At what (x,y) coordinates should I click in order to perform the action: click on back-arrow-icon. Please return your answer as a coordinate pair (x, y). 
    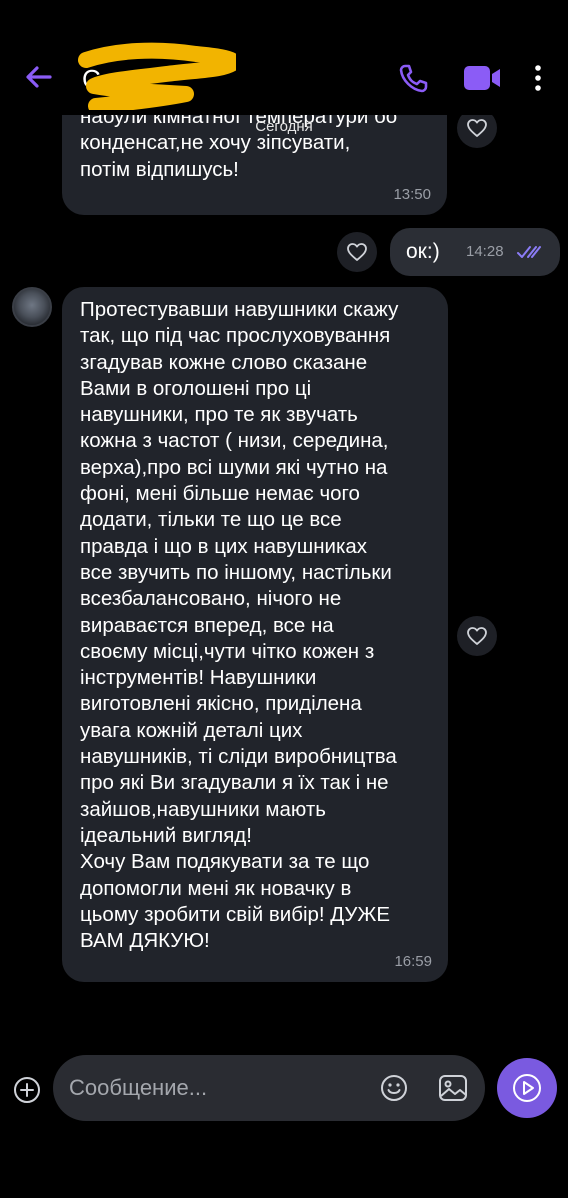
    Looking at the image, I should click on (39, 77).